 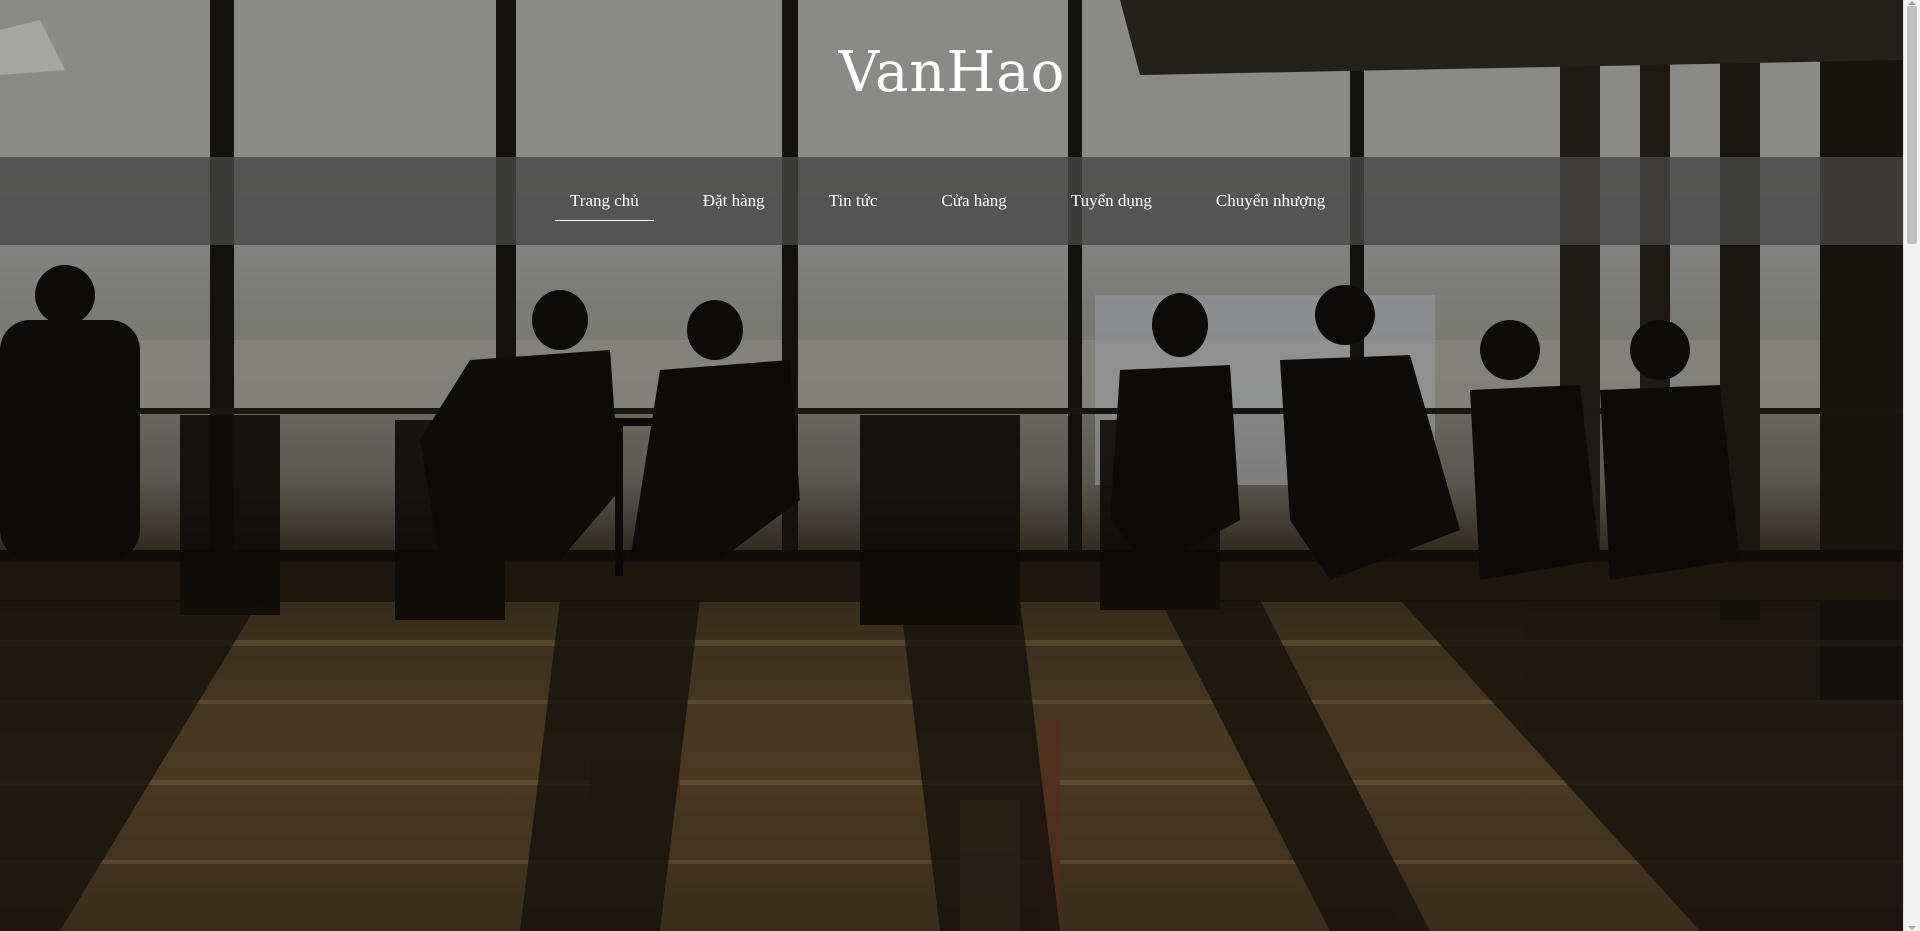 What do you see at coordinates (853, 201) in the screenshot?
I see `nav-item-tin-tuc: Tin tức` at bounding box center [853, 201].